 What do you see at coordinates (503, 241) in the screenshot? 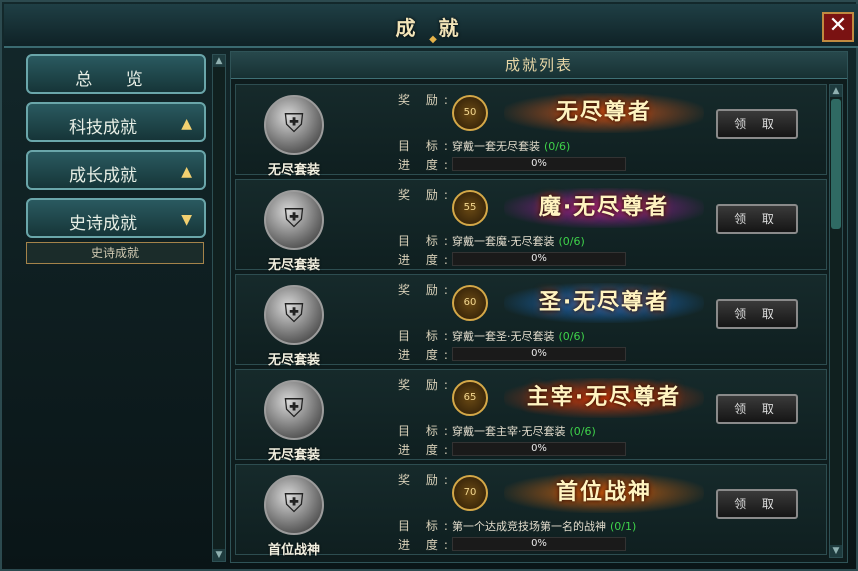
I see `target-desc: 穿戴一套魔·无尽套装` at bounding box center [503, 241].